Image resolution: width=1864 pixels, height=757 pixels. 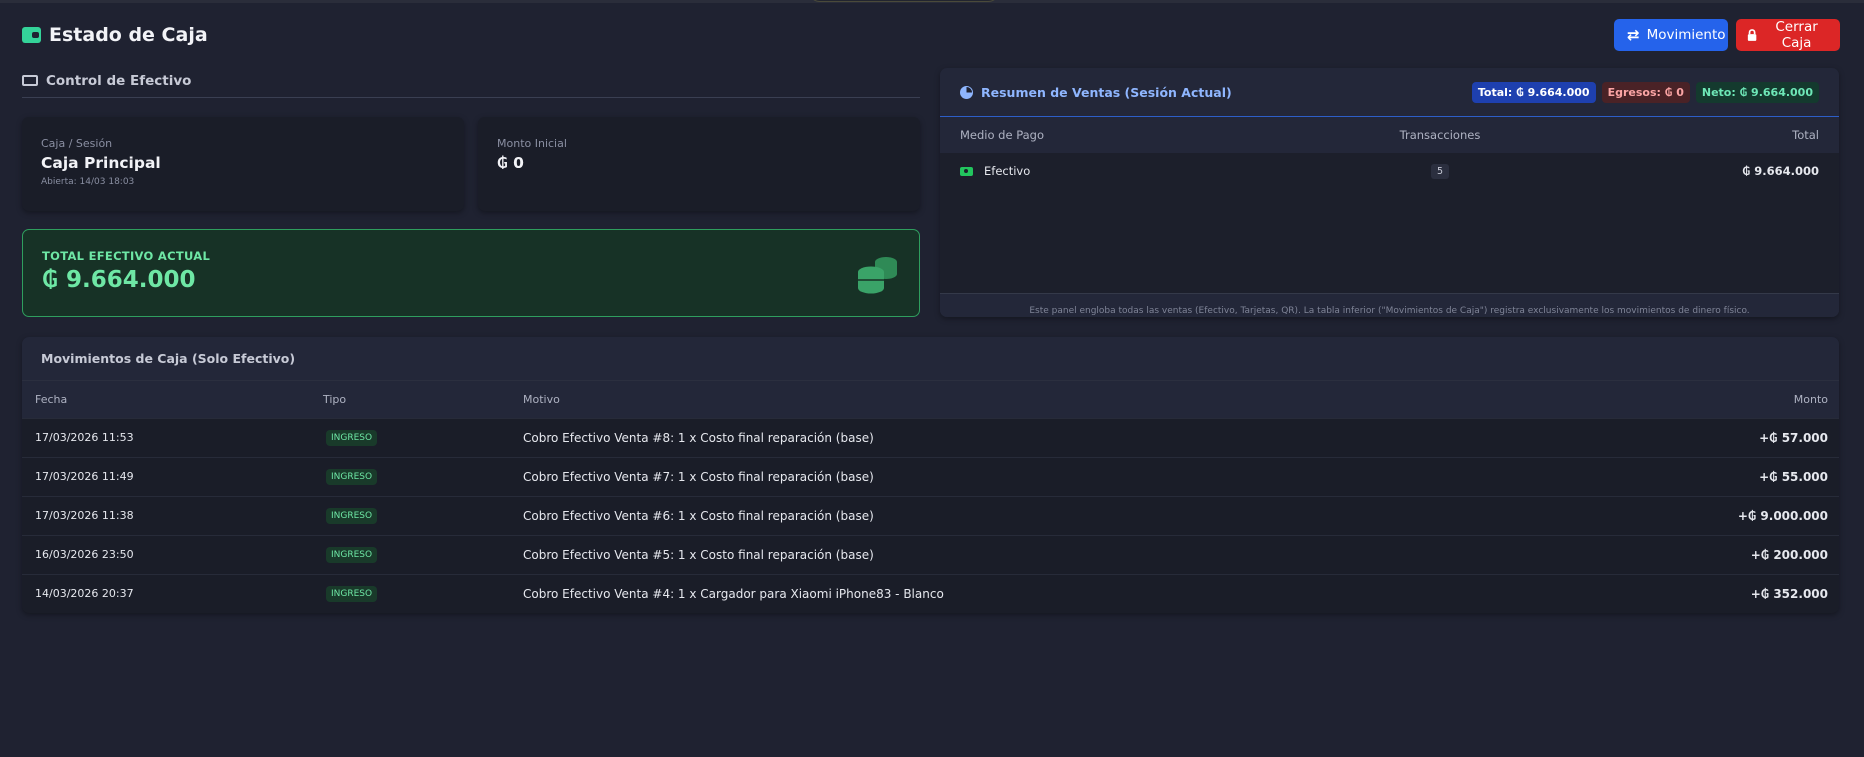 I want to click on cash-icon, so click(x=966, y=171).